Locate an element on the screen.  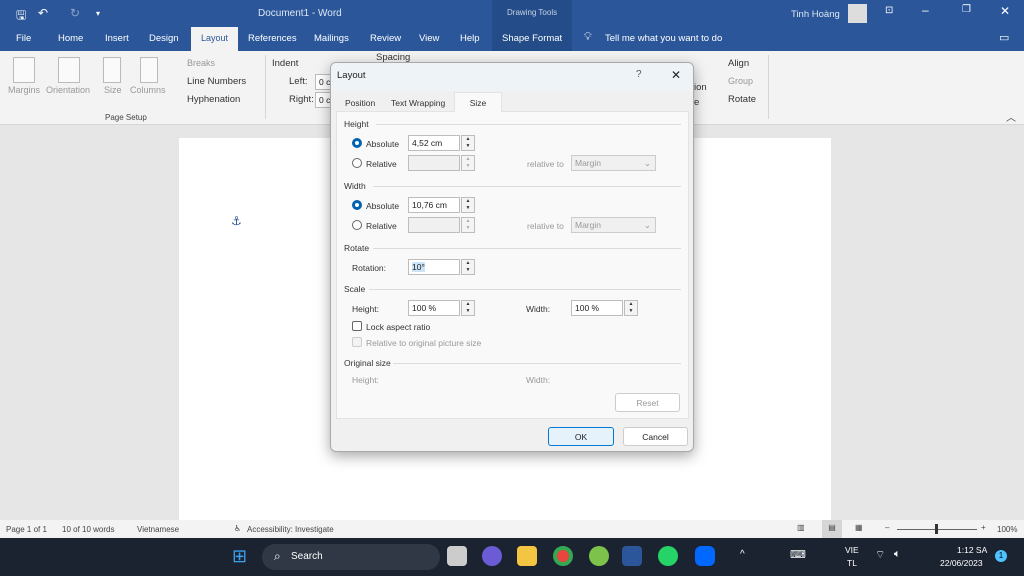
height-absolute-input: 4,52 cm is located at coordinates (434, 143).